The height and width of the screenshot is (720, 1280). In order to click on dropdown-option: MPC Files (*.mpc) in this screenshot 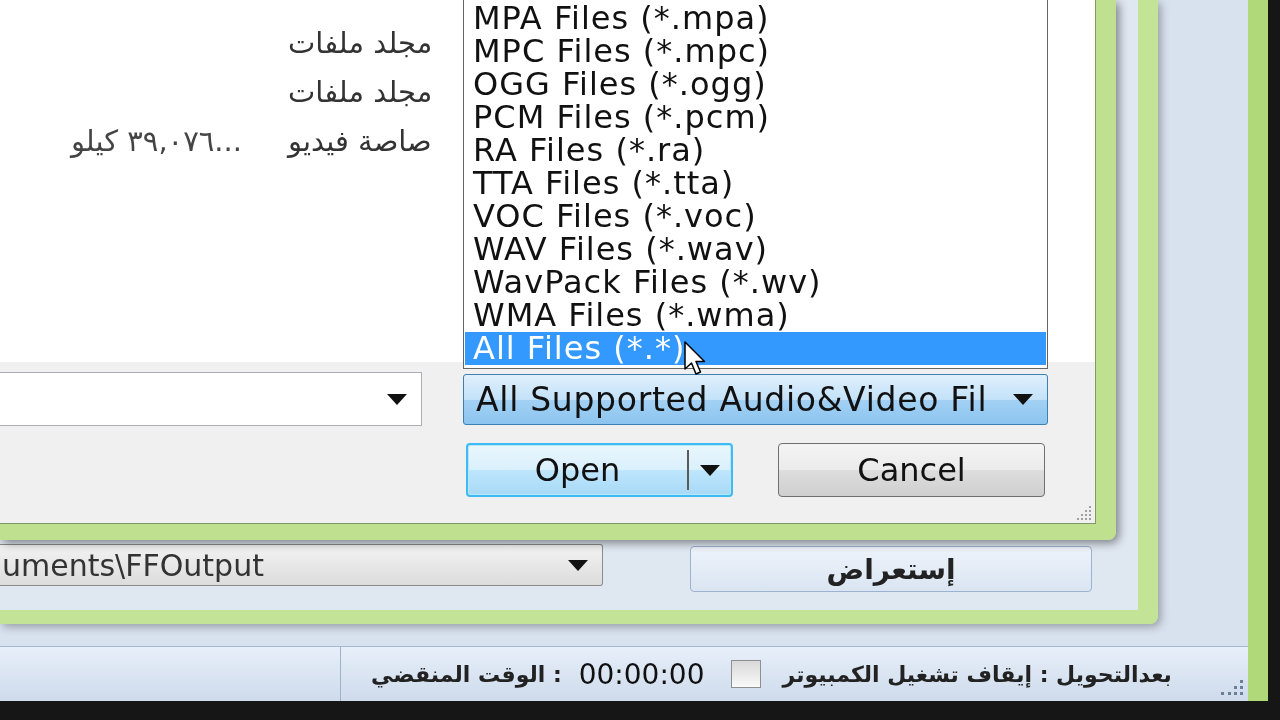, I will do `click(755, 51)`.